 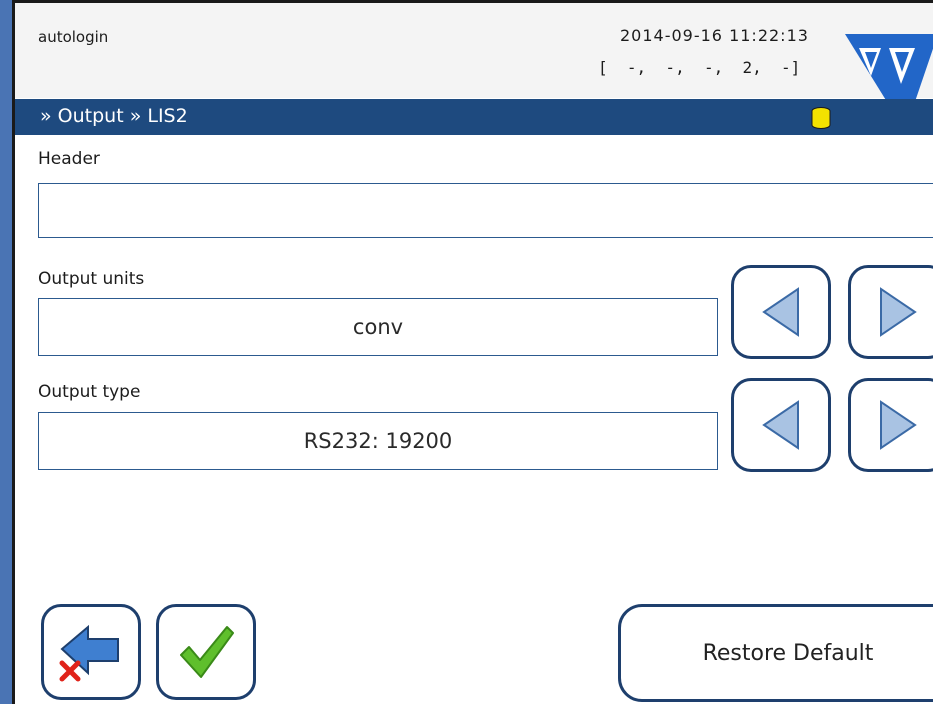 I want to click on output-units-value: conv, so click(x=378, y=327).